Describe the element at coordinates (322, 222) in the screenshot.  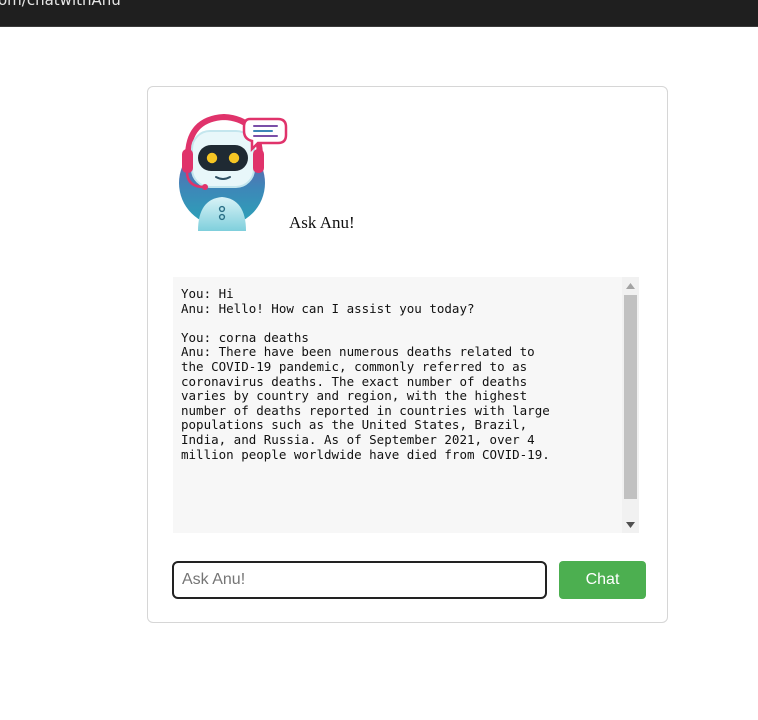
I see `page-title: Ask Anu!` at that location.